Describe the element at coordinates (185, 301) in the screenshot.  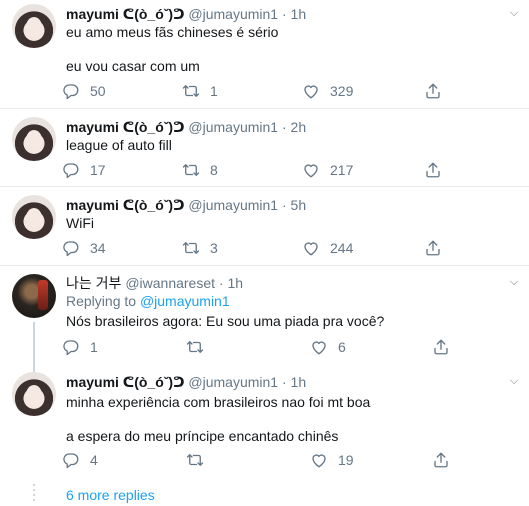
I see `replying-to-handle: @jumayumin1` at that location.